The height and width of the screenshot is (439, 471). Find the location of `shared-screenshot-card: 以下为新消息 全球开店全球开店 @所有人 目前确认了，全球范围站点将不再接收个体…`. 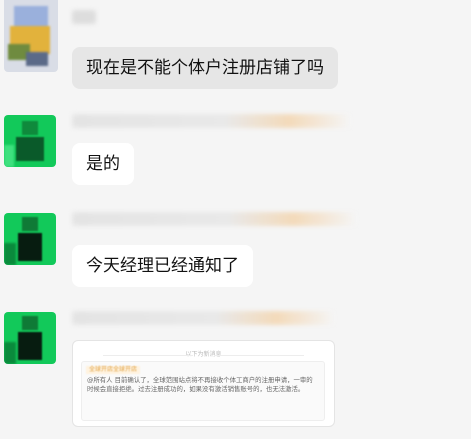

shared-screenshot-card: 以下为新消息 全球开店全球开店 @所有人 目前确认了，全球范围站点将不再接收个体… is located at coordinates (203, 383).